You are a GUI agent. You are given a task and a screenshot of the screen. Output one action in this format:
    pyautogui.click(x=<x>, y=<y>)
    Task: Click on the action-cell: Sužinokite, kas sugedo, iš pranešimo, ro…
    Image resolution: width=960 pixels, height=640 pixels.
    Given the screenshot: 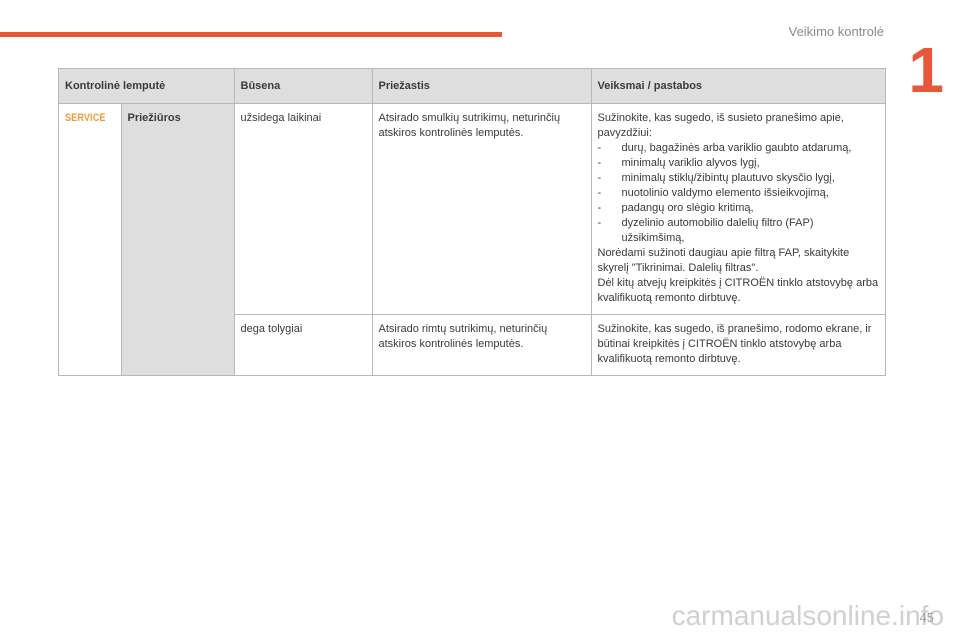 What is the action you would take?
    pyautogui.click(x=738, y=345)
    